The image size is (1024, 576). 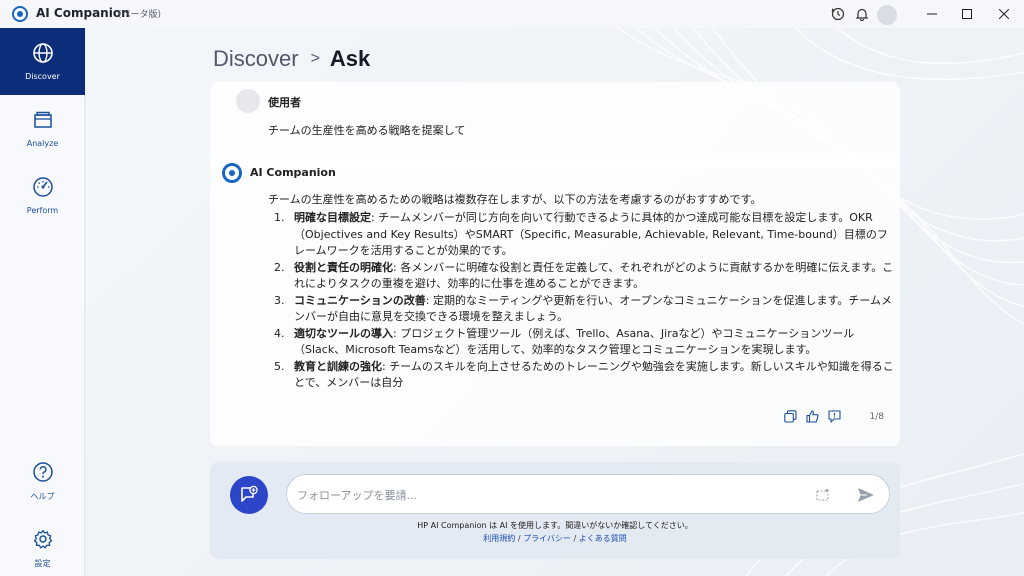 I want to click on speedometer-icon, so click(x=42, y=187).